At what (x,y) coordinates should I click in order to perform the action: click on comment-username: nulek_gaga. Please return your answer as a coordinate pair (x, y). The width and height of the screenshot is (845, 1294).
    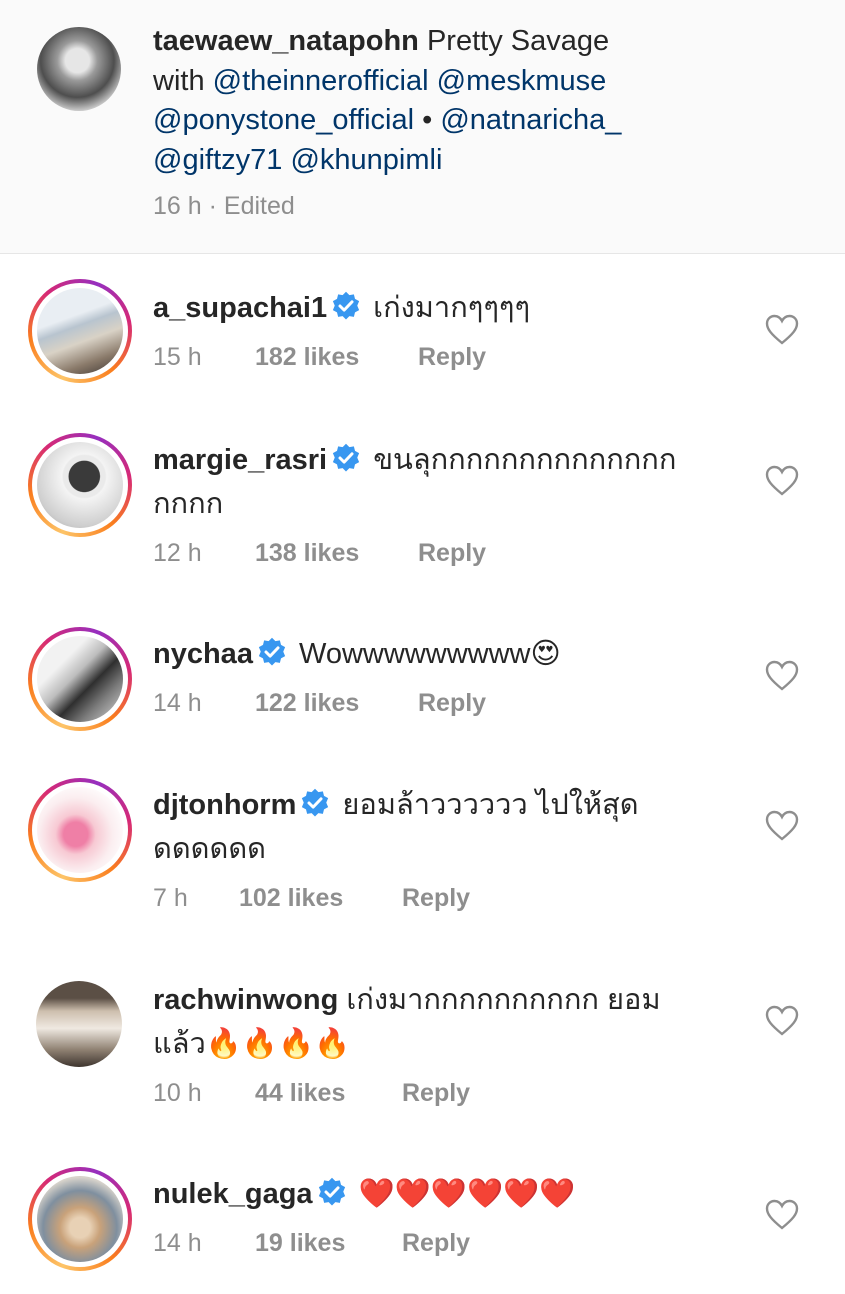
    Looking at the image, I should click on (233, 1194).